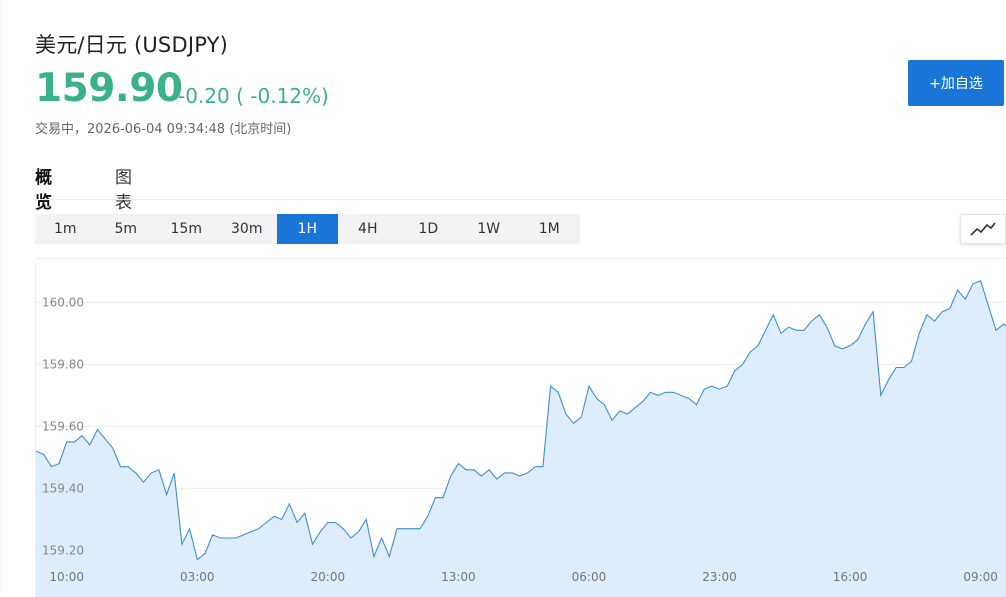 Image resolution: width=1006 pixels, height=597 pixels. What do you see at coordinates (163, 129) in the screenshot?
I see `trading-status: 交易中，2026-06-04 09:34:48 (北京时间)` at bounding box center [163, 129].